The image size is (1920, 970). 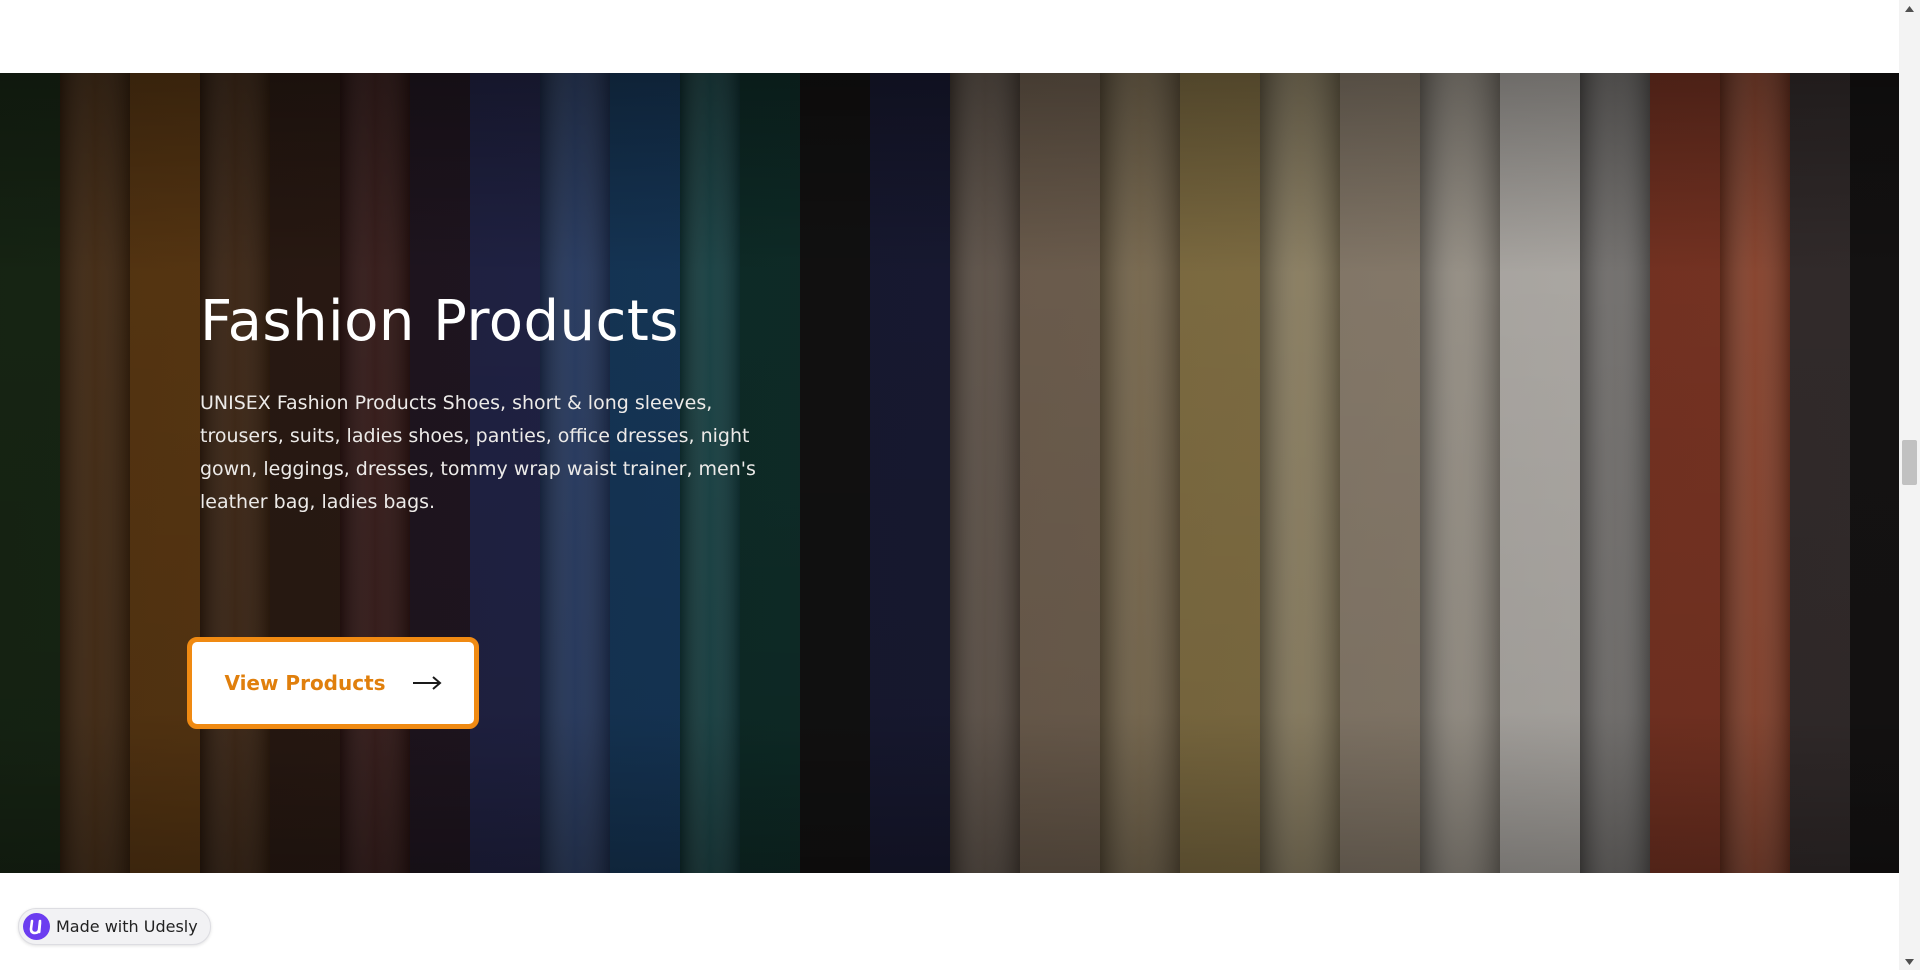 I want to click on made-with-udesly-badge: Made with Udesly, so click(x=114, y=926).